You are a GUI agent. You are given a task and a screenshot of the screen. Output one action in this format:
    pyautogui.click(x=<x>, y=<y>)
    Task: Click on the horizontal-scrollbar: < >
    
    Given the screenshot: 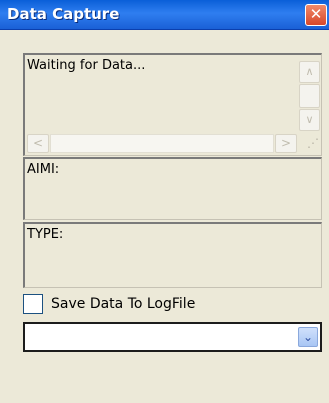 What is the action you would take?
    pyautogui.click(x=162, y=143)
    